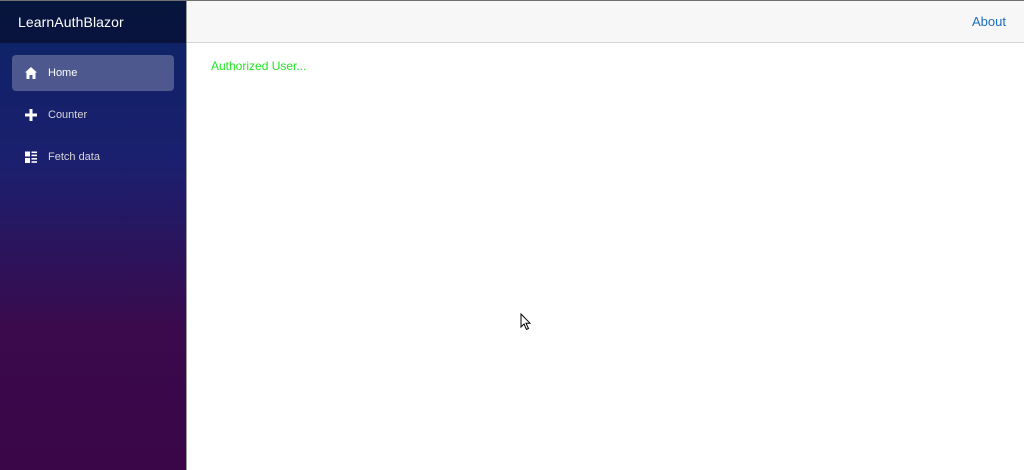 The image size is (1024, 470). What do you see at coordinates (63, 73) in the screenshot?
I see `sidebar-item-label: Home` at bounding box center [63, 73].